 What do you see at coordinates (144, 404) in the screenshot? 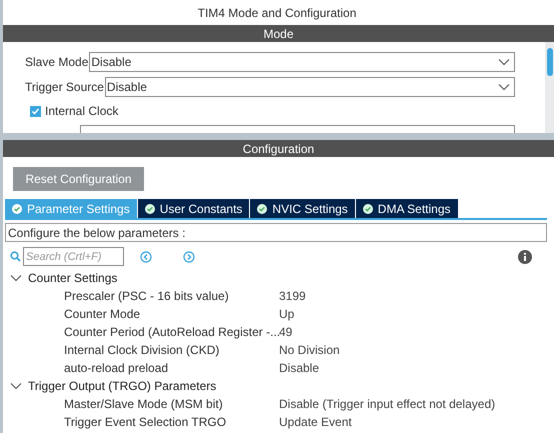
I see `parameter-name: Master/Slave Mode (MSM bit)` at bounding box center [144, 404].